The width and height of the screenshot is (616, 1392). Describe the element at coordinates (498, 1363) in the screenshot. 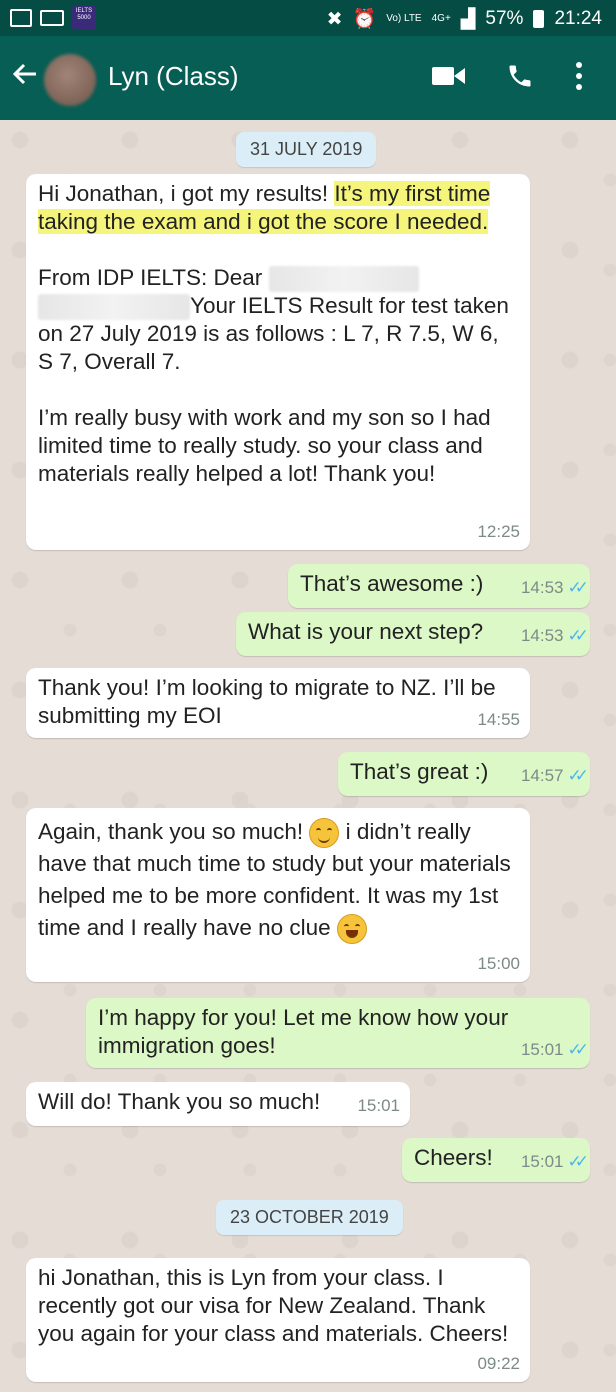

I see `message-time: 09:22` at that location.